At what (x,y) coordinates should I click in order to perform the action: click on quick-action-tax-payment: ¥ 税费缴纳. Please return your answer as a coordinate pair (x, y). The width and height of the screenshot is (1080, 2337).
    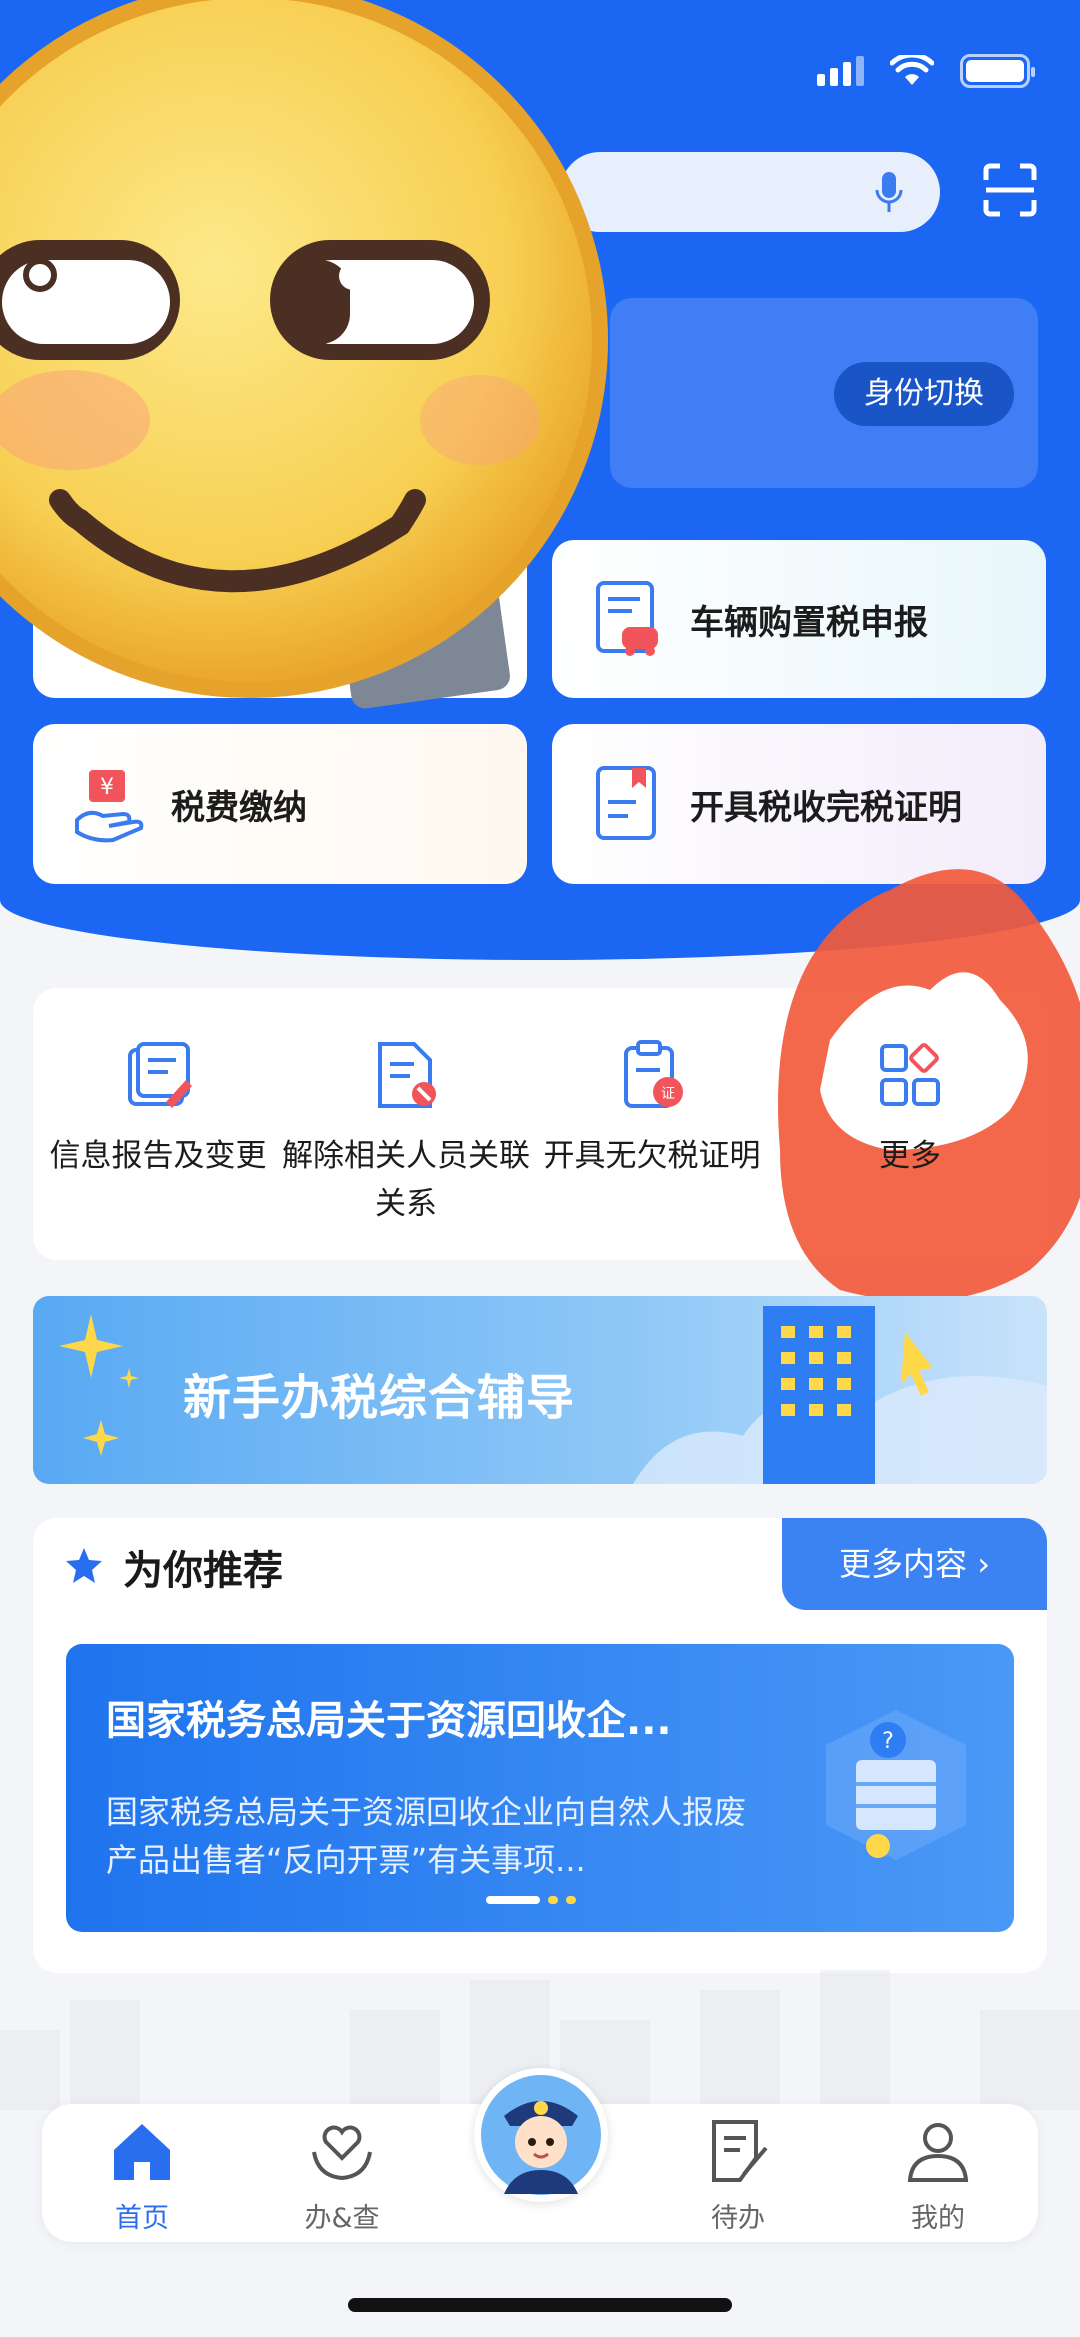
    Looking at the image, I should click on (280, 804).